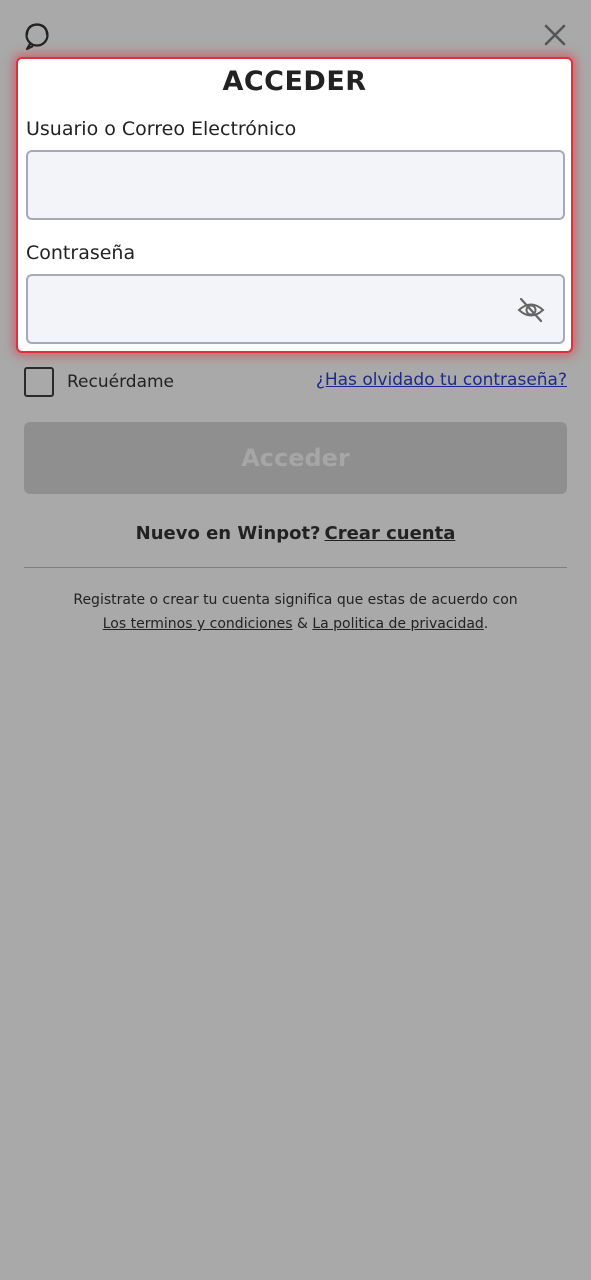  I want to click on divider, so click(295, 567).